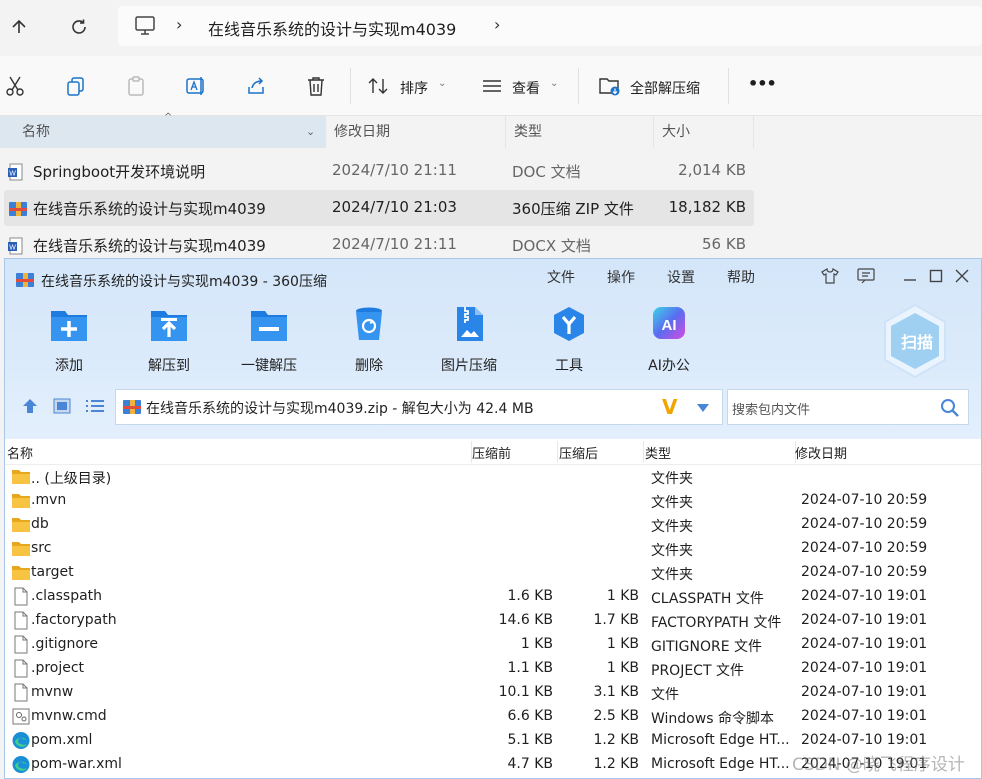 Image resolution: width=982 pixels, height=779 pixels. What do you see at coordinates (848, 407) in the screenshot?
I see `archive-search-input: 搜索包内文件` at bounding box center [848, 407].